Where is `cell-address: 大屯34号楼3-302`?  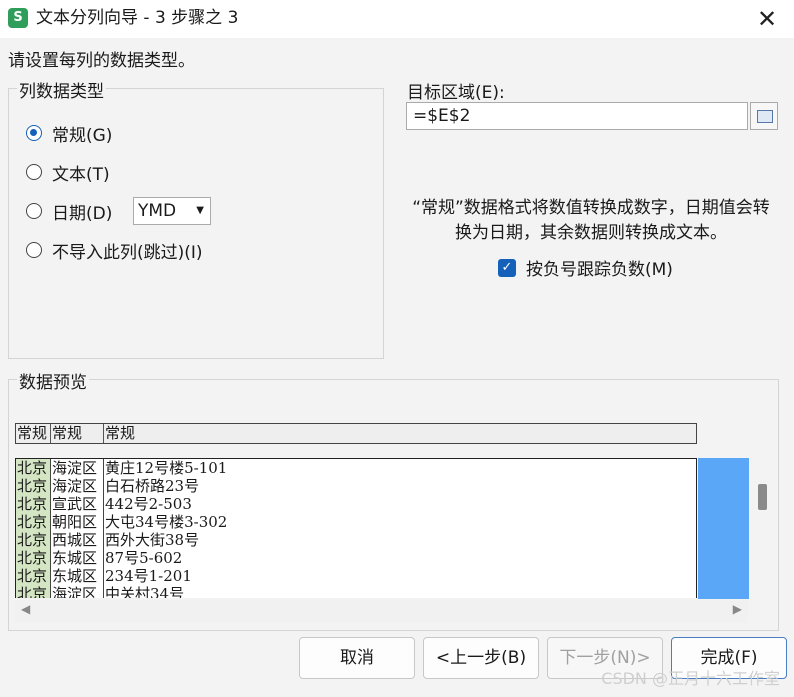
cell-address: 大屯34号楼3-302 is located at coordinates (166, 522).